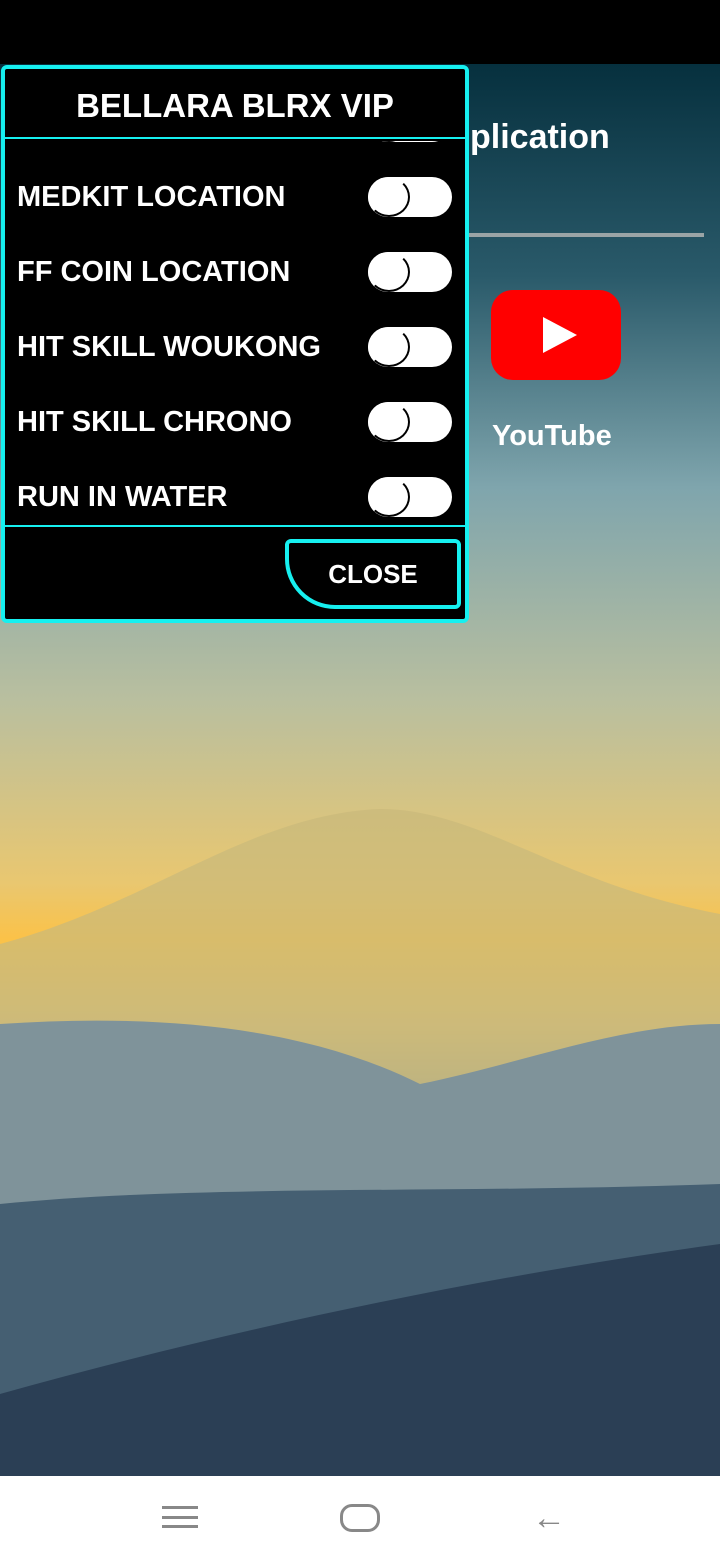  I want to click on background-title: plication, so click(540, 137).